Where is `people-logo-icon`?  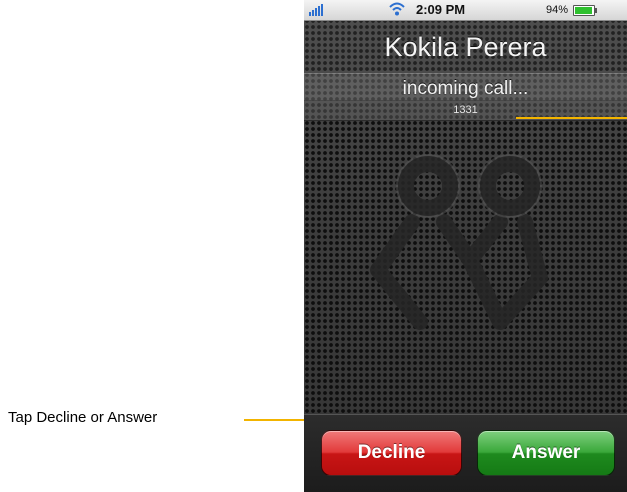 people-logo-icon is located at coordinates (459, 242).